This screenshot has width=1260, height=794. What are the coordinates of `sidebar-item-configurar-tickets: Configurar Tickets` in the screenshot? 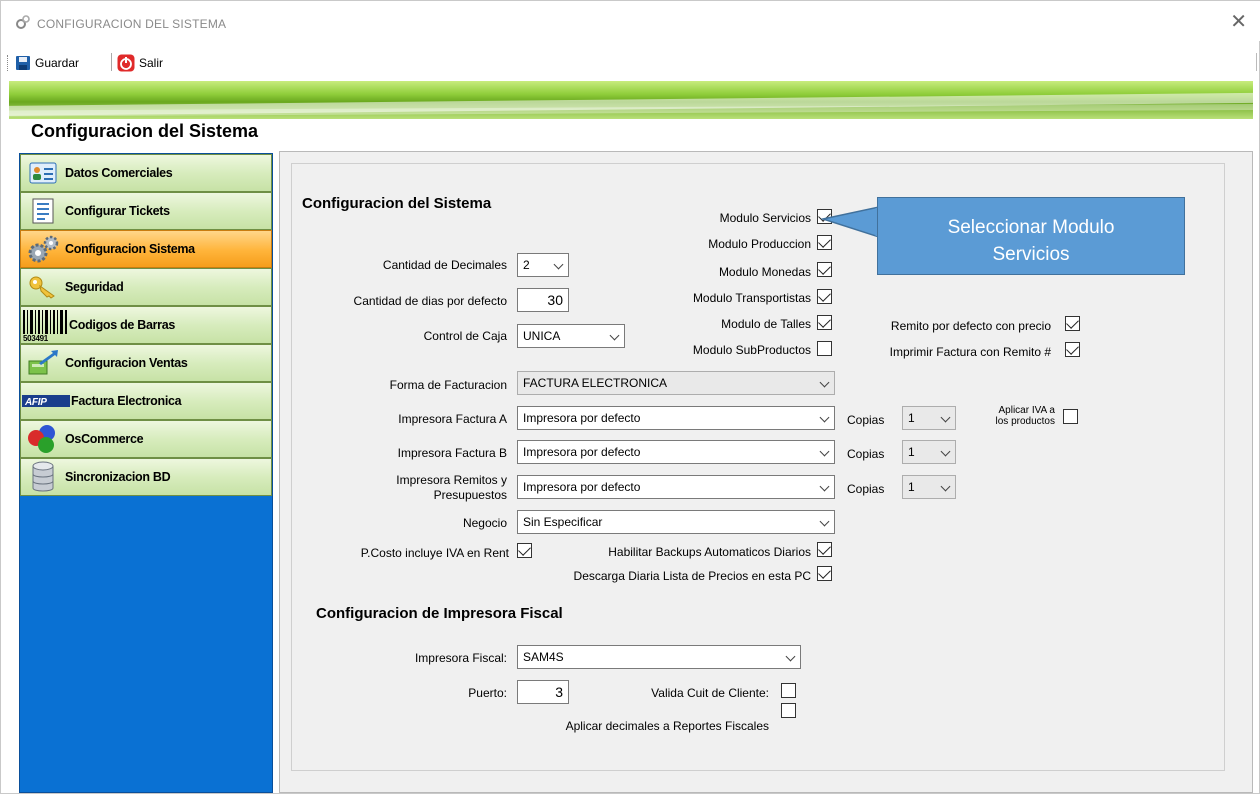 It's located at (146, 211).